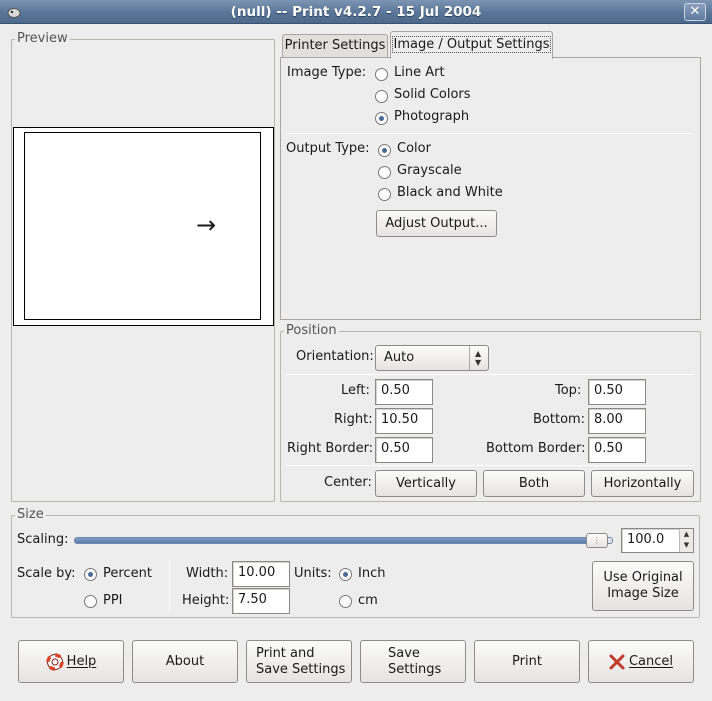 The image size is (712, 701). Describe the element at coordinates (301, 669) in the screenshot. I see `print-and-save-line2: Save Settings` at that location.